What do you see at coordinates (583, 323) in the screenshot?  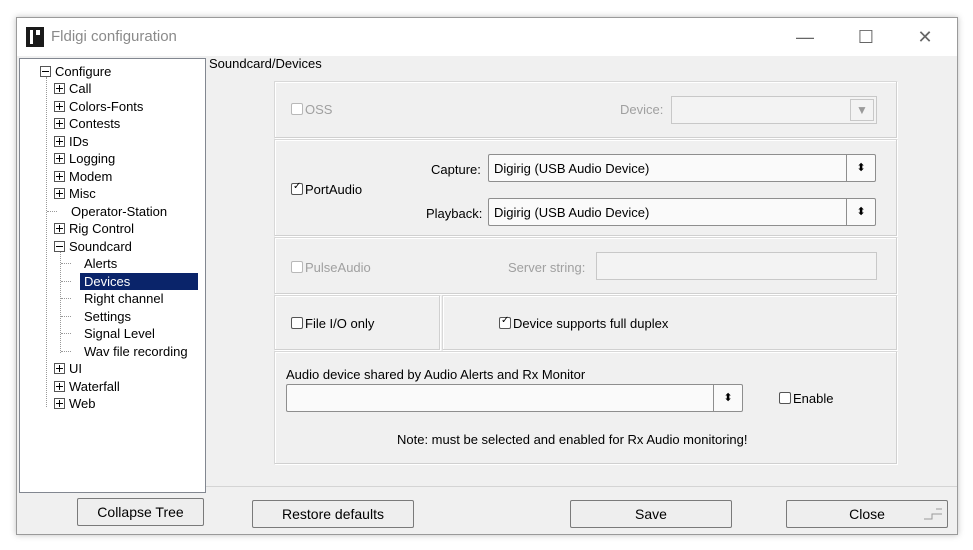 I see `full-duplex-checkbox: Device supports full duplex` at bounding box center [583, 323].